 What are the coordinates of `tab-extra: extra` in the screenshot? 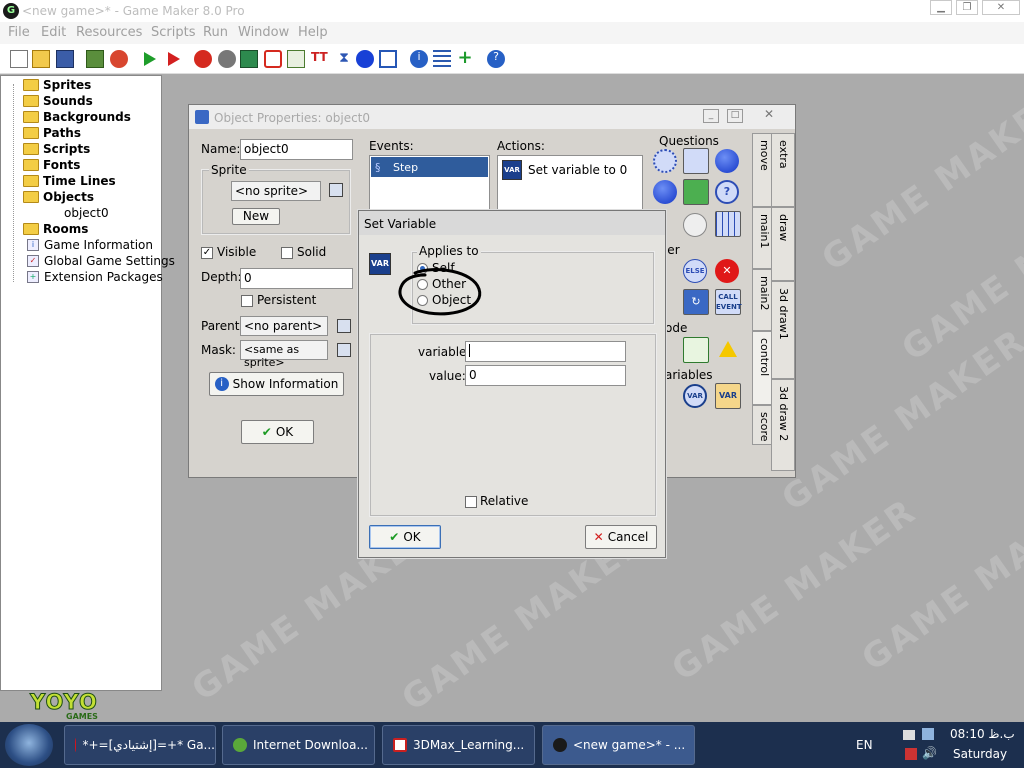 It's located at (783, 170).